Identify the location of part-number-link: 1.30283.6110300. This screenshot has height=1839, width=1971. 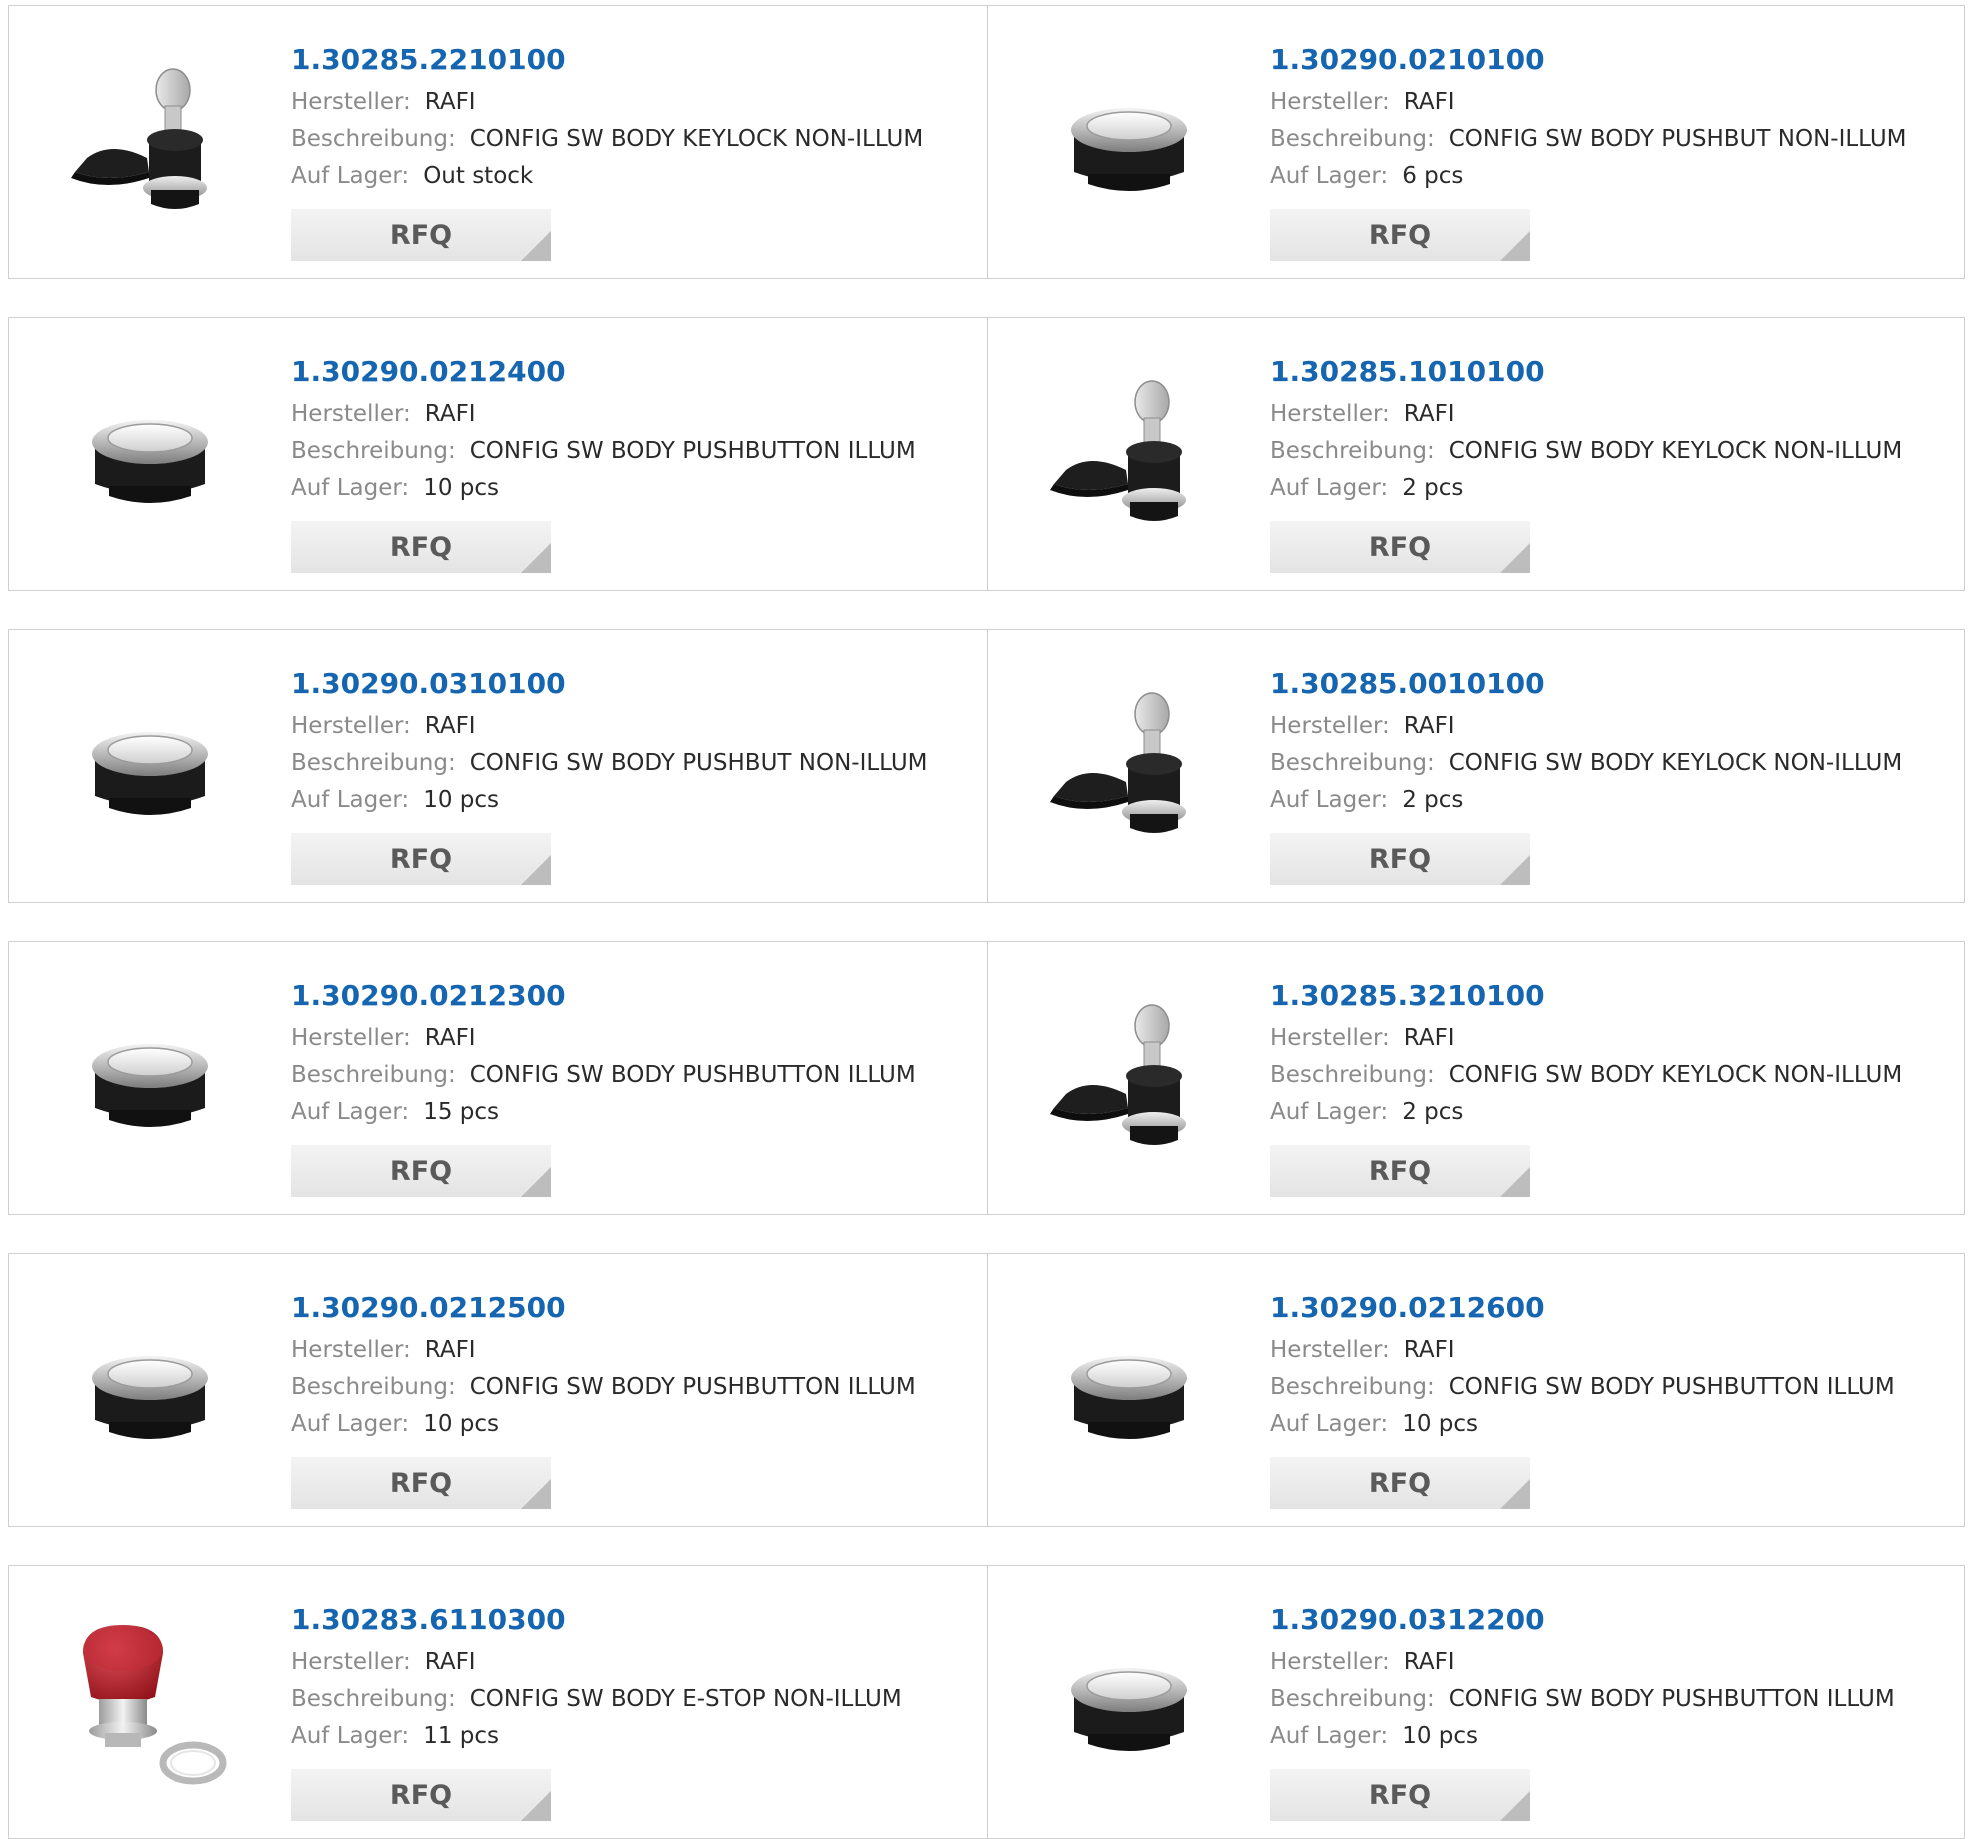
(634, 1620).